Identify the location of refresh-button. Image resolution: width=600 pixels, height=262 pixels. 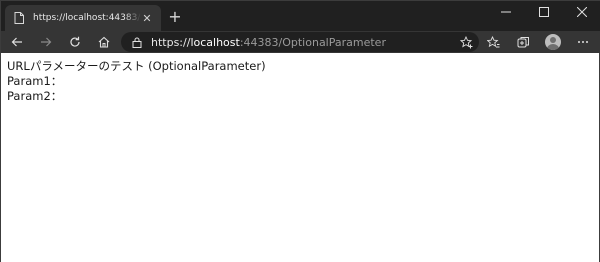
(75, 42).